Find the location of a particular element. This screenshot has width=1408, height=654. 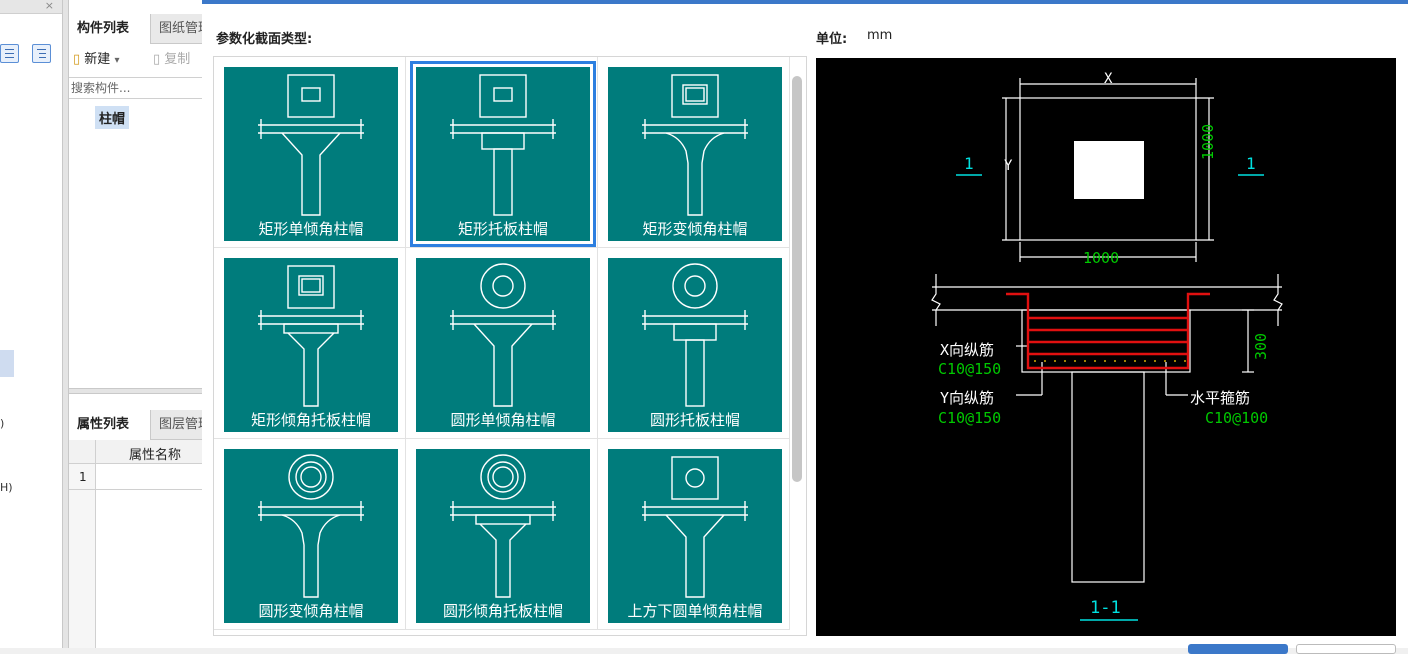

component-tabs: 构件列表 图纸管理 is located at coordinates (136, 29).